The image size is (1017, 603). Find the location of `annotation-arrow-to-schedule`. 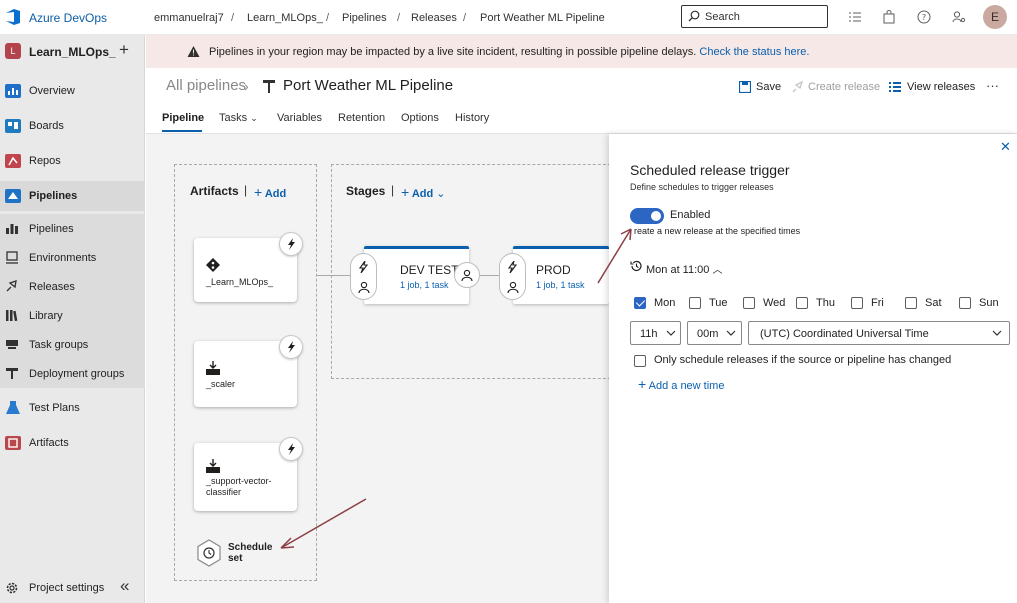

annotation-arrow-to-schedule is located at coordinates (323, 523).